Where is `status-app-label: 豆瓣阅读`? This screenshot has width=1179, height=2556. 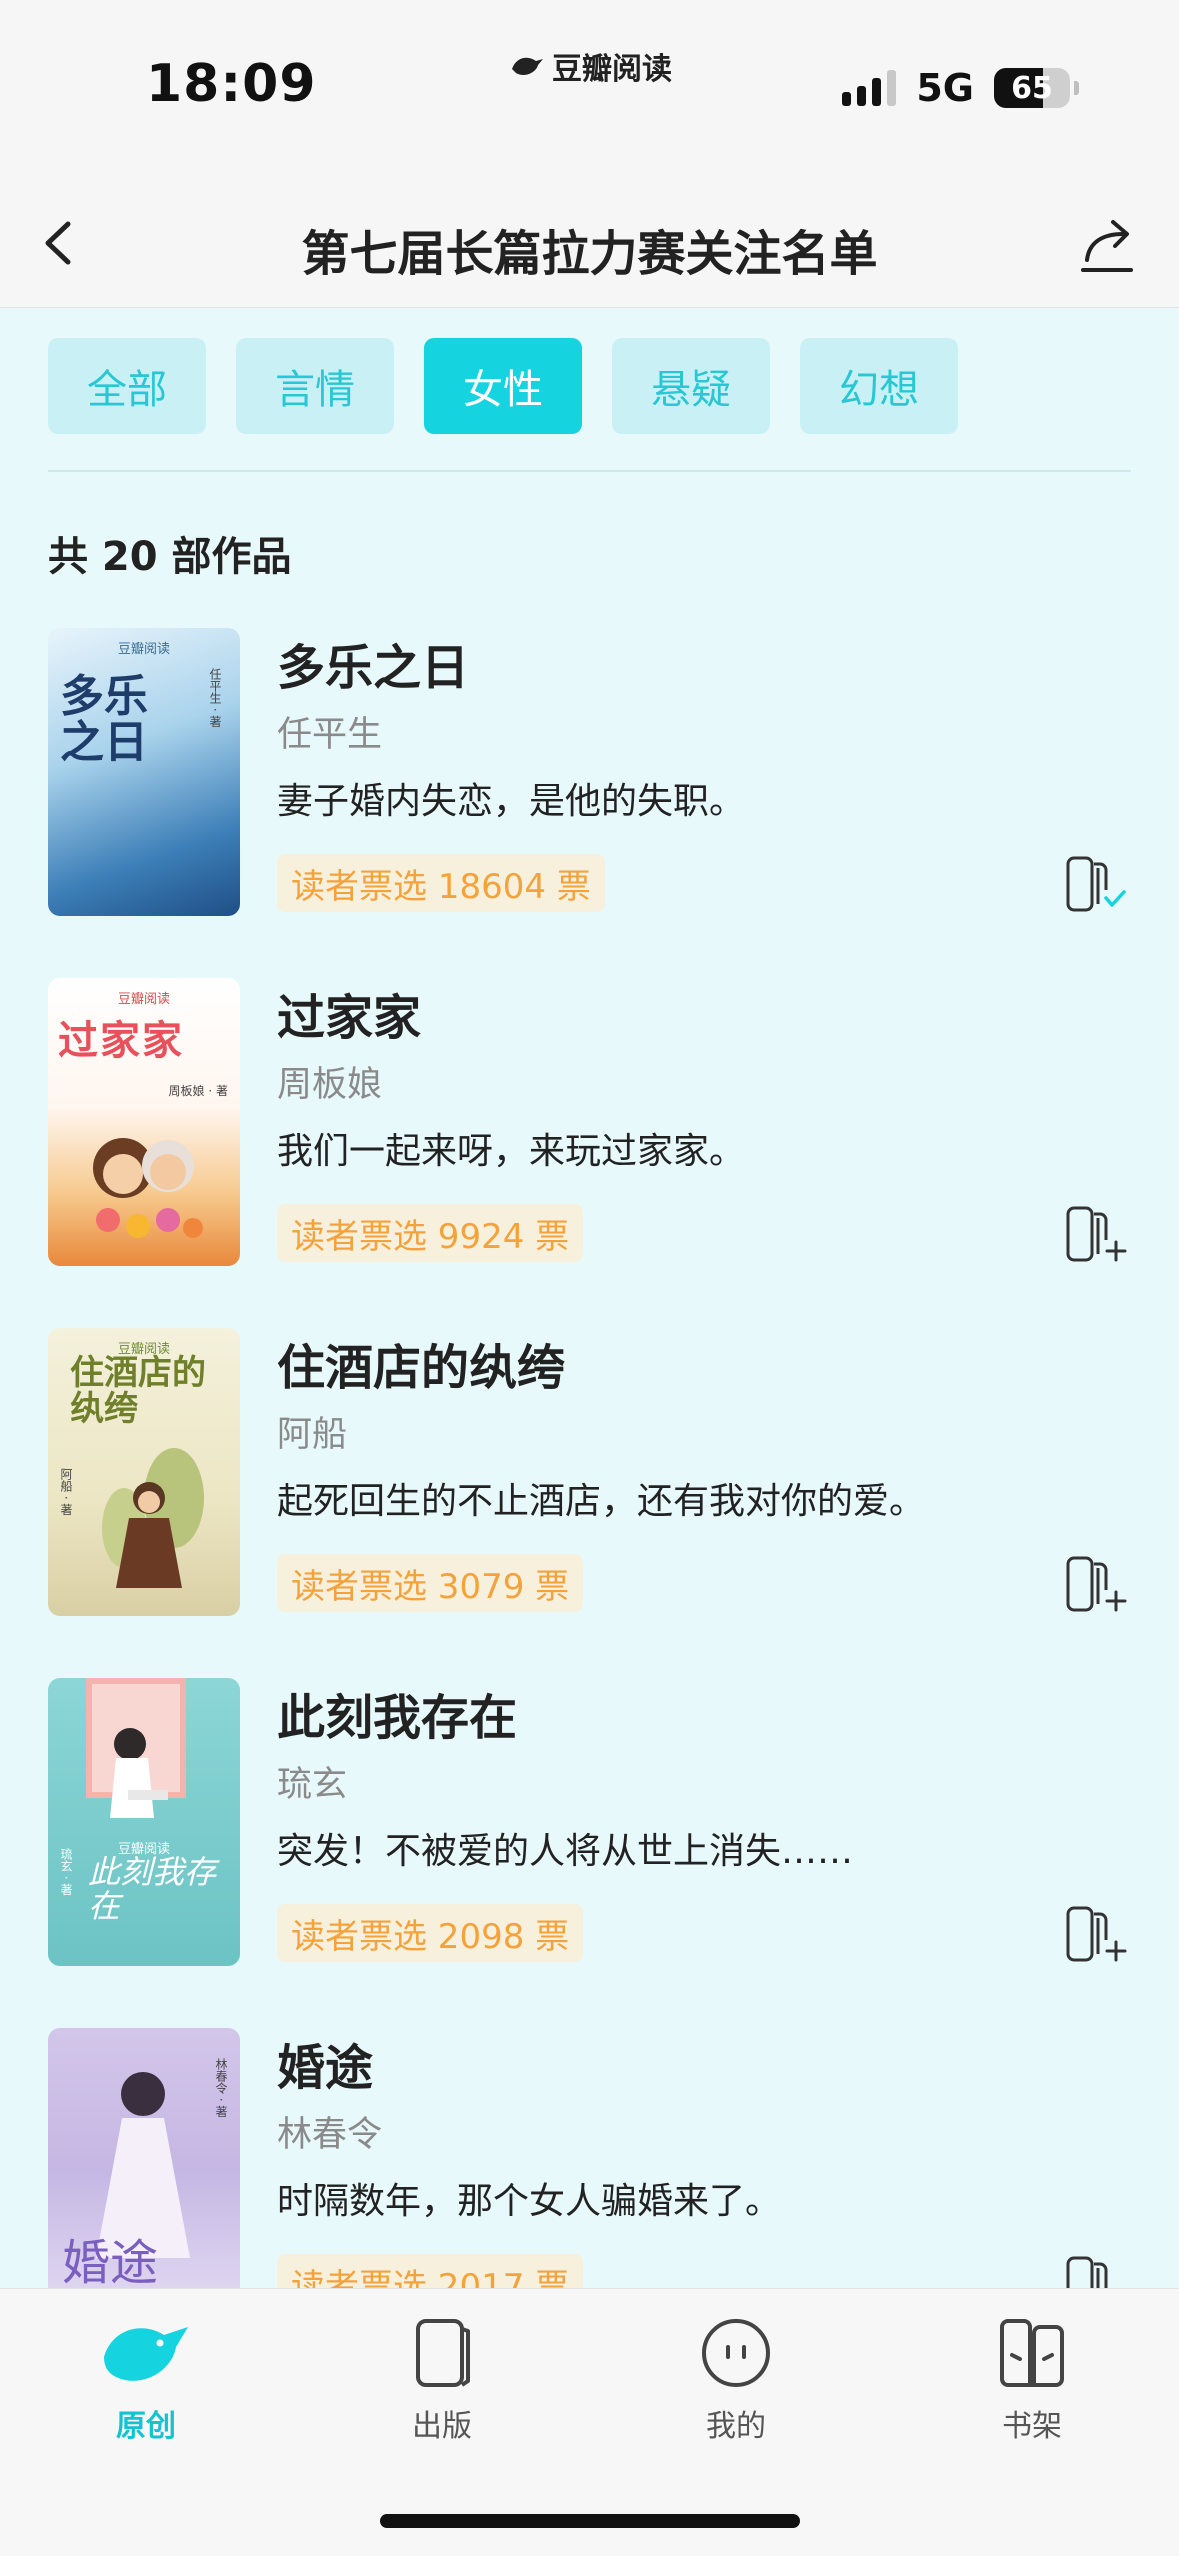
status-app-label: 豆瓣阅读 is located at coordinates (612, 69).